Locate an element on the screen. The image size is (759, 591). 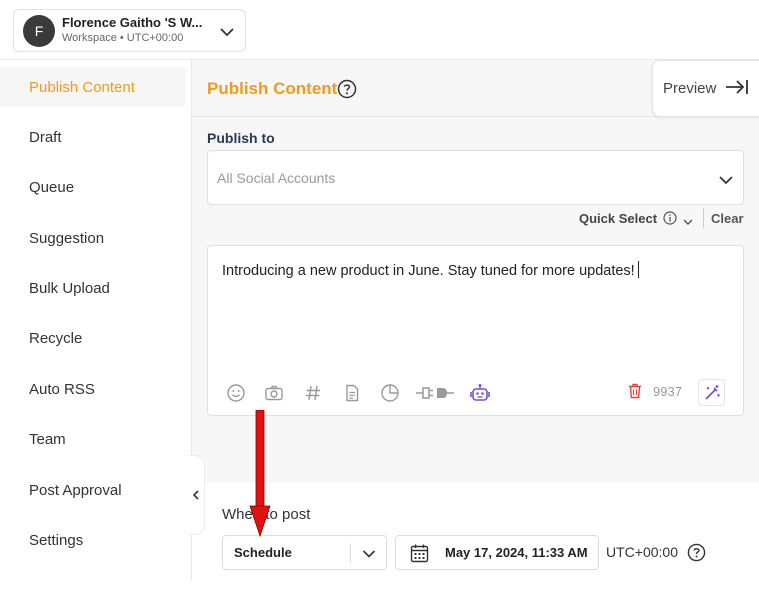
sidebar-item-publish-content: Publish Content is located at coordinates (93, 87).